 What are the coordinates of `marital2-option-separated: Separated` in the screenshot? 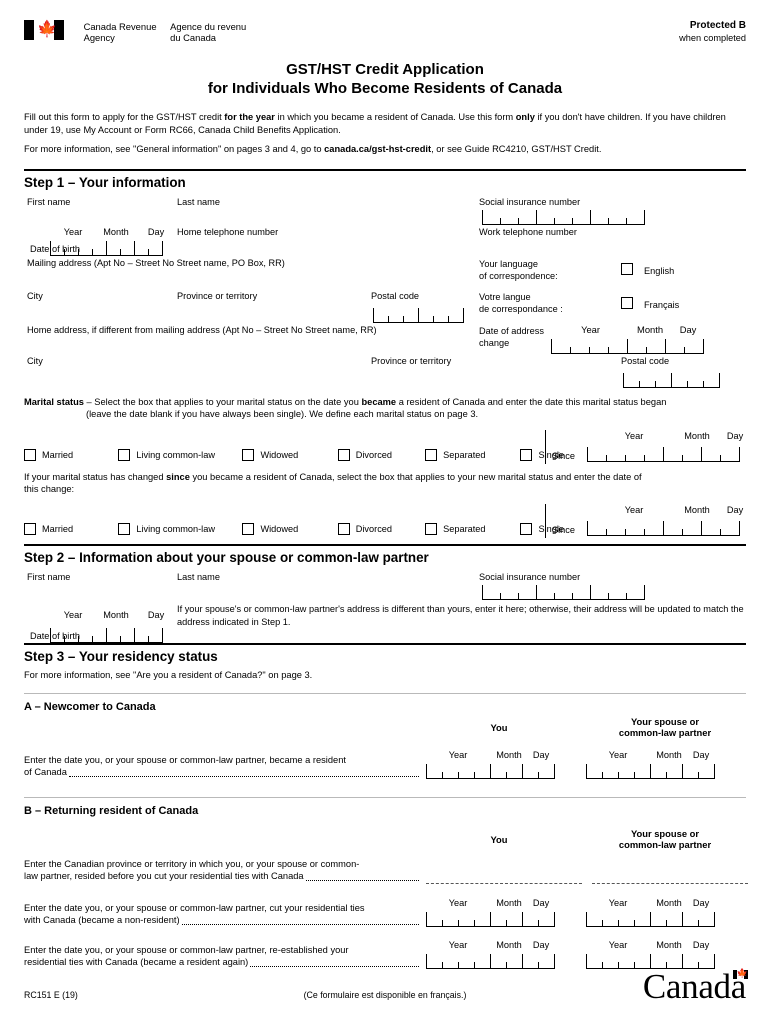 It's located at (472, 529).